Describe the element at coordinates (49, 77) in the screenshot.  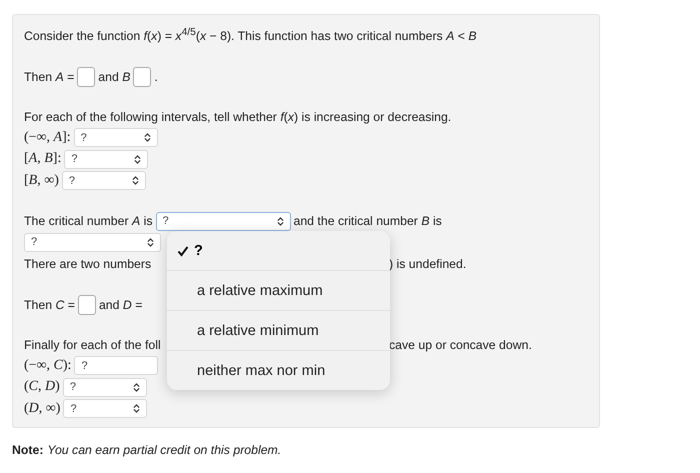
I see `answer-label: Then A =` at that location.